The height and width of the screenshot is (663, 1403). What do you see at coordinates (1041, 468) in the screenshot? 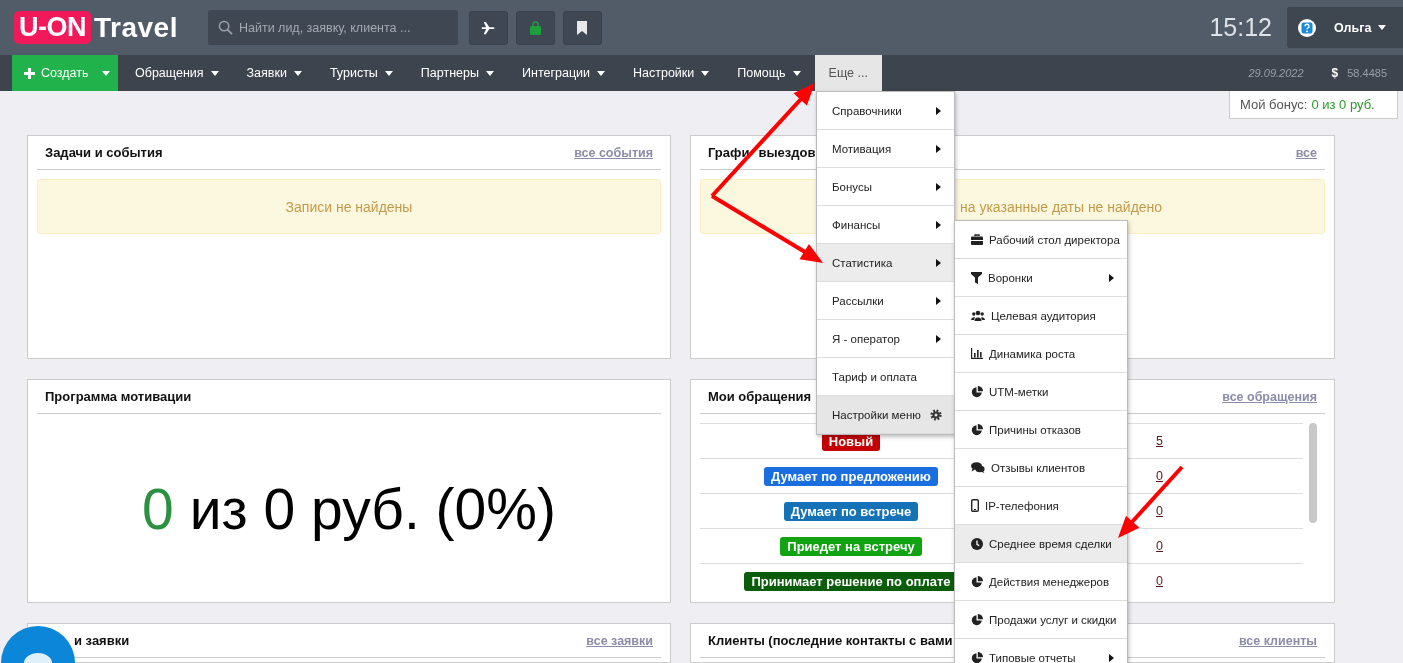
I see `submenu-item: Отзывы клиентов` at bounding box center [1041, 468].